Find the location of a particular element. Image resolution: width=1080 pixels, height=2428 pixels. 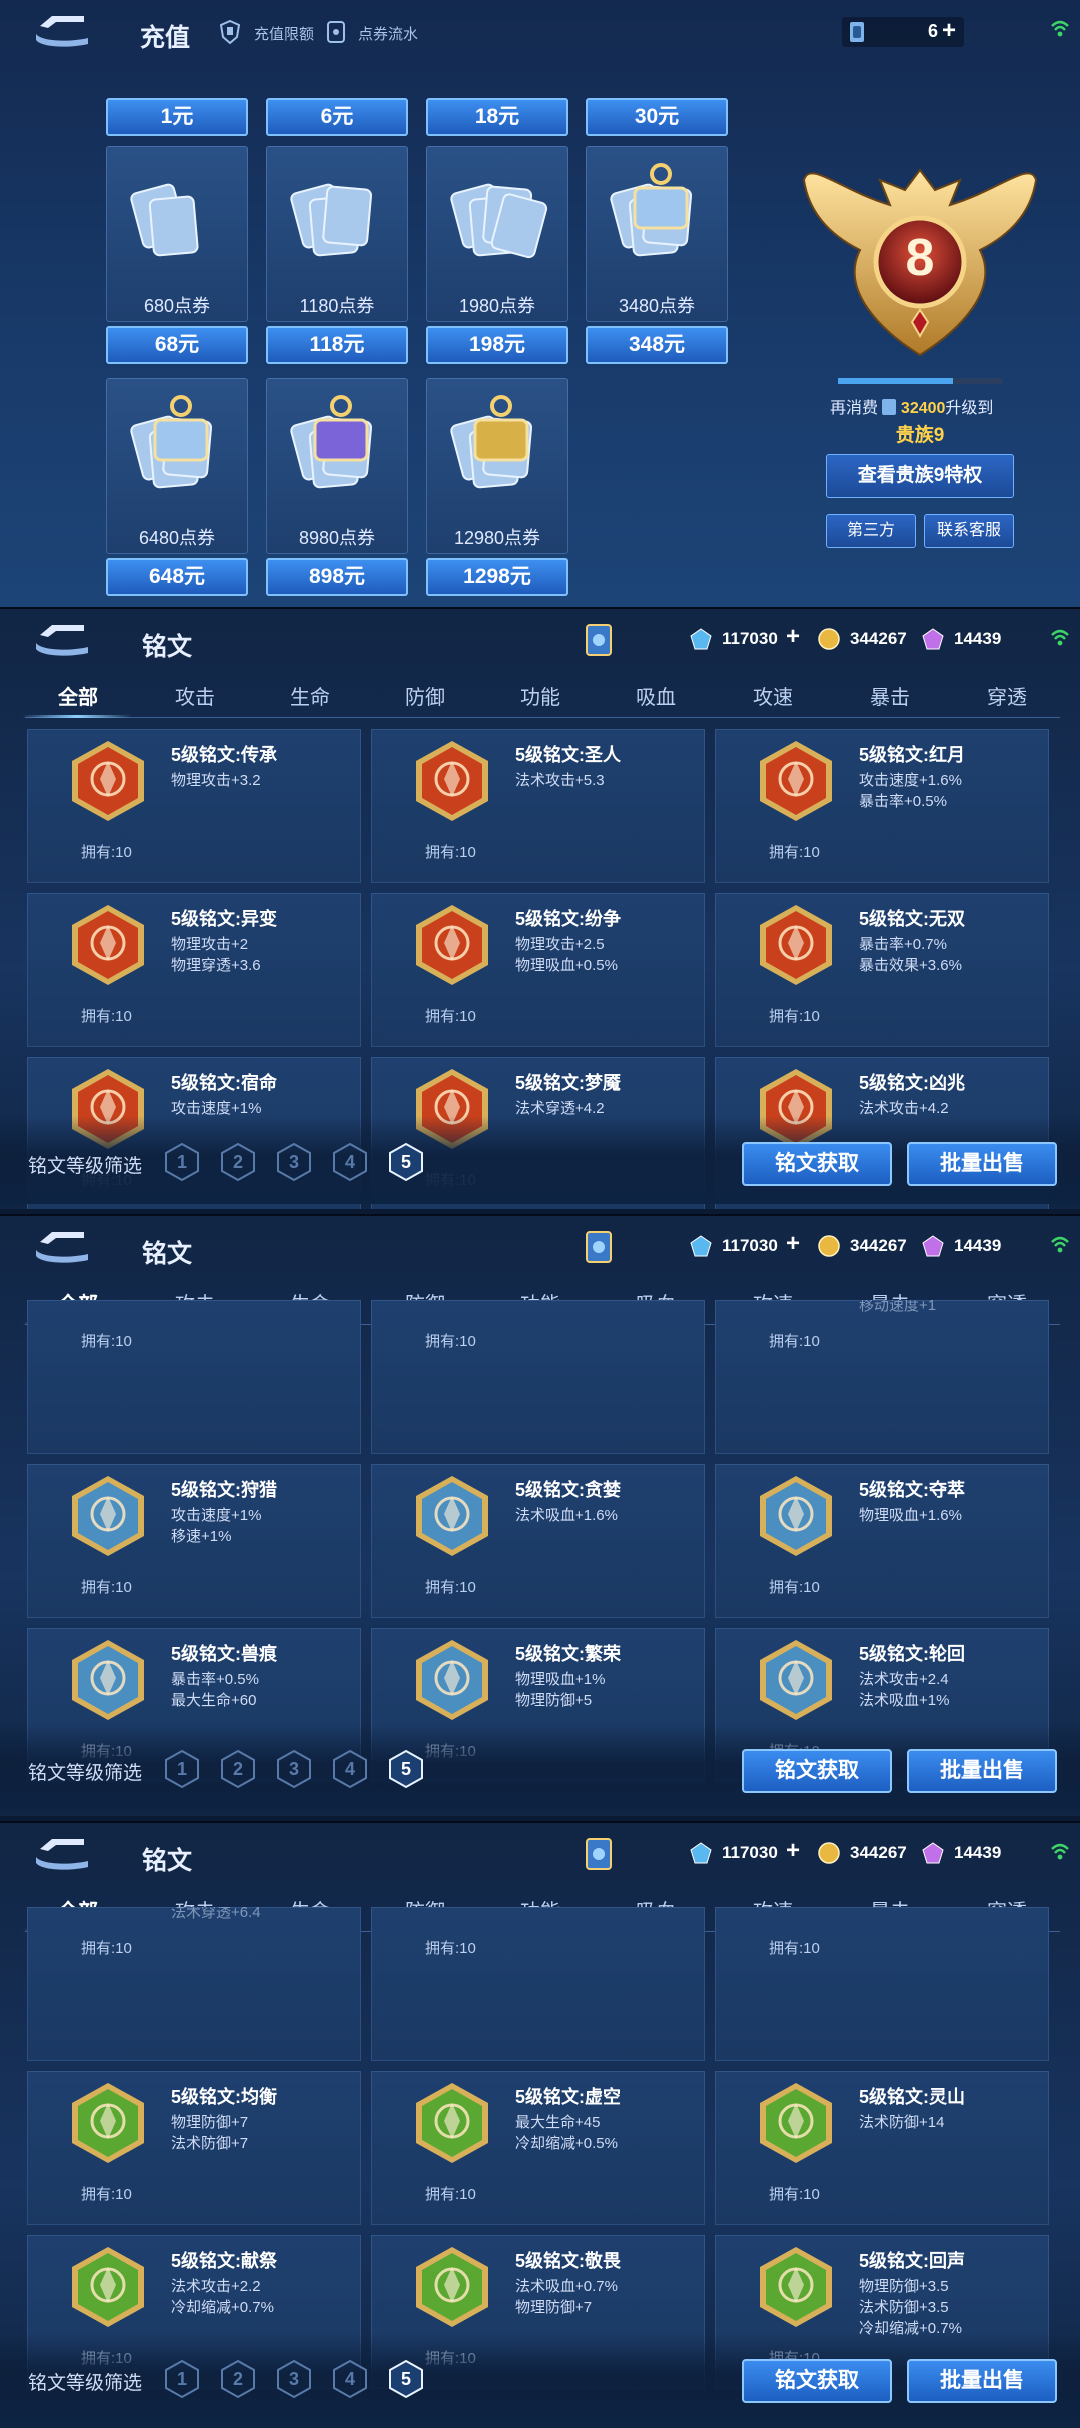

rune-card: 法术穿透+6.4 拥有:10 is located at coordinates (194, 1984).